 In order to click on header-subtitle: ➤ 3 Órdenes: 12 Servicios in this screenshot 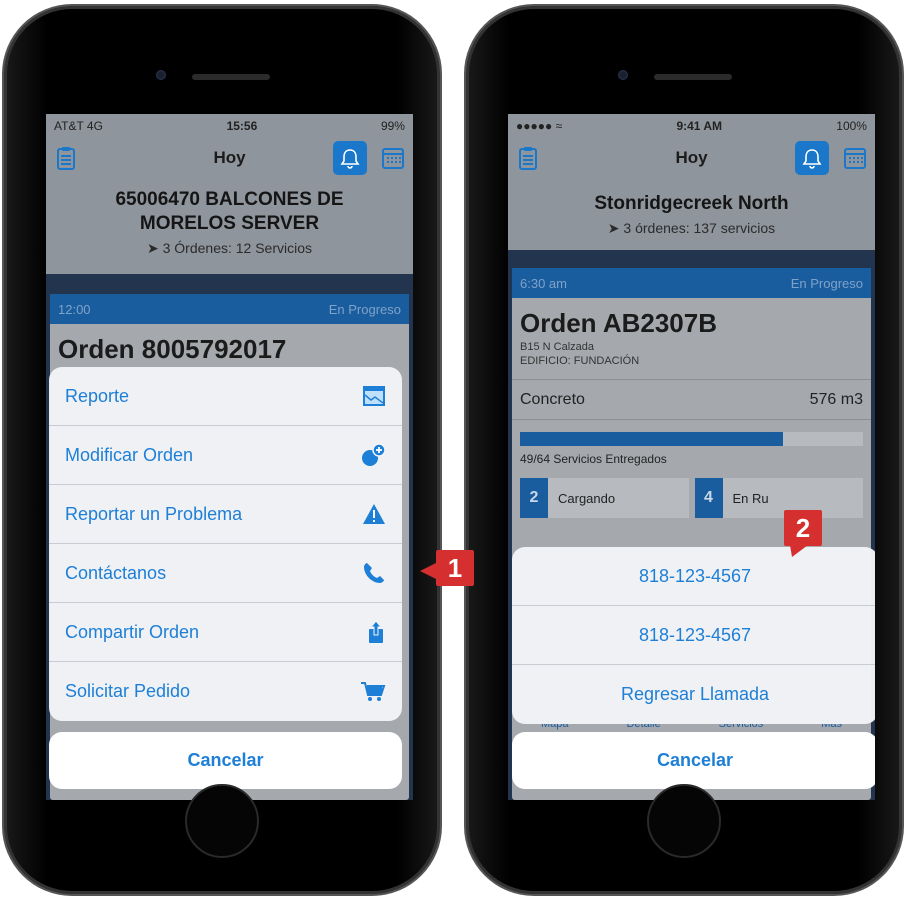, I will do `click(229, 248)`.